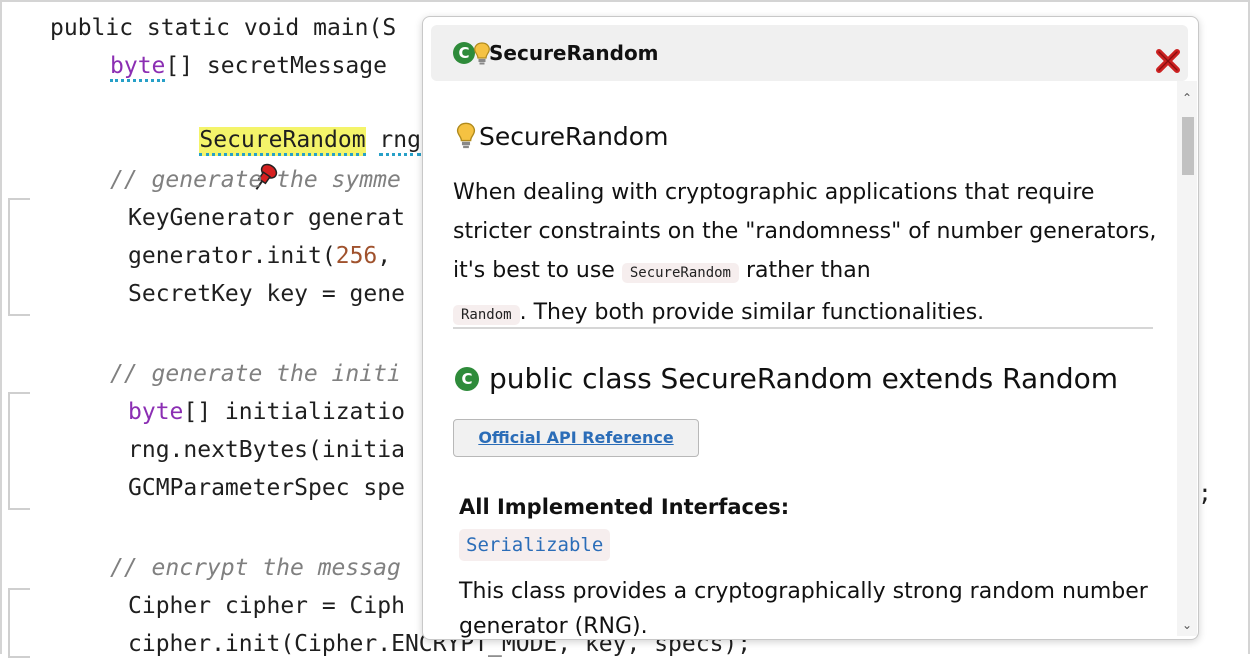 This screenshot has height=662, width=1250. Describe the element at coordinates (486, 315) in the screenshot. I see `inline-code: Random` at that location.